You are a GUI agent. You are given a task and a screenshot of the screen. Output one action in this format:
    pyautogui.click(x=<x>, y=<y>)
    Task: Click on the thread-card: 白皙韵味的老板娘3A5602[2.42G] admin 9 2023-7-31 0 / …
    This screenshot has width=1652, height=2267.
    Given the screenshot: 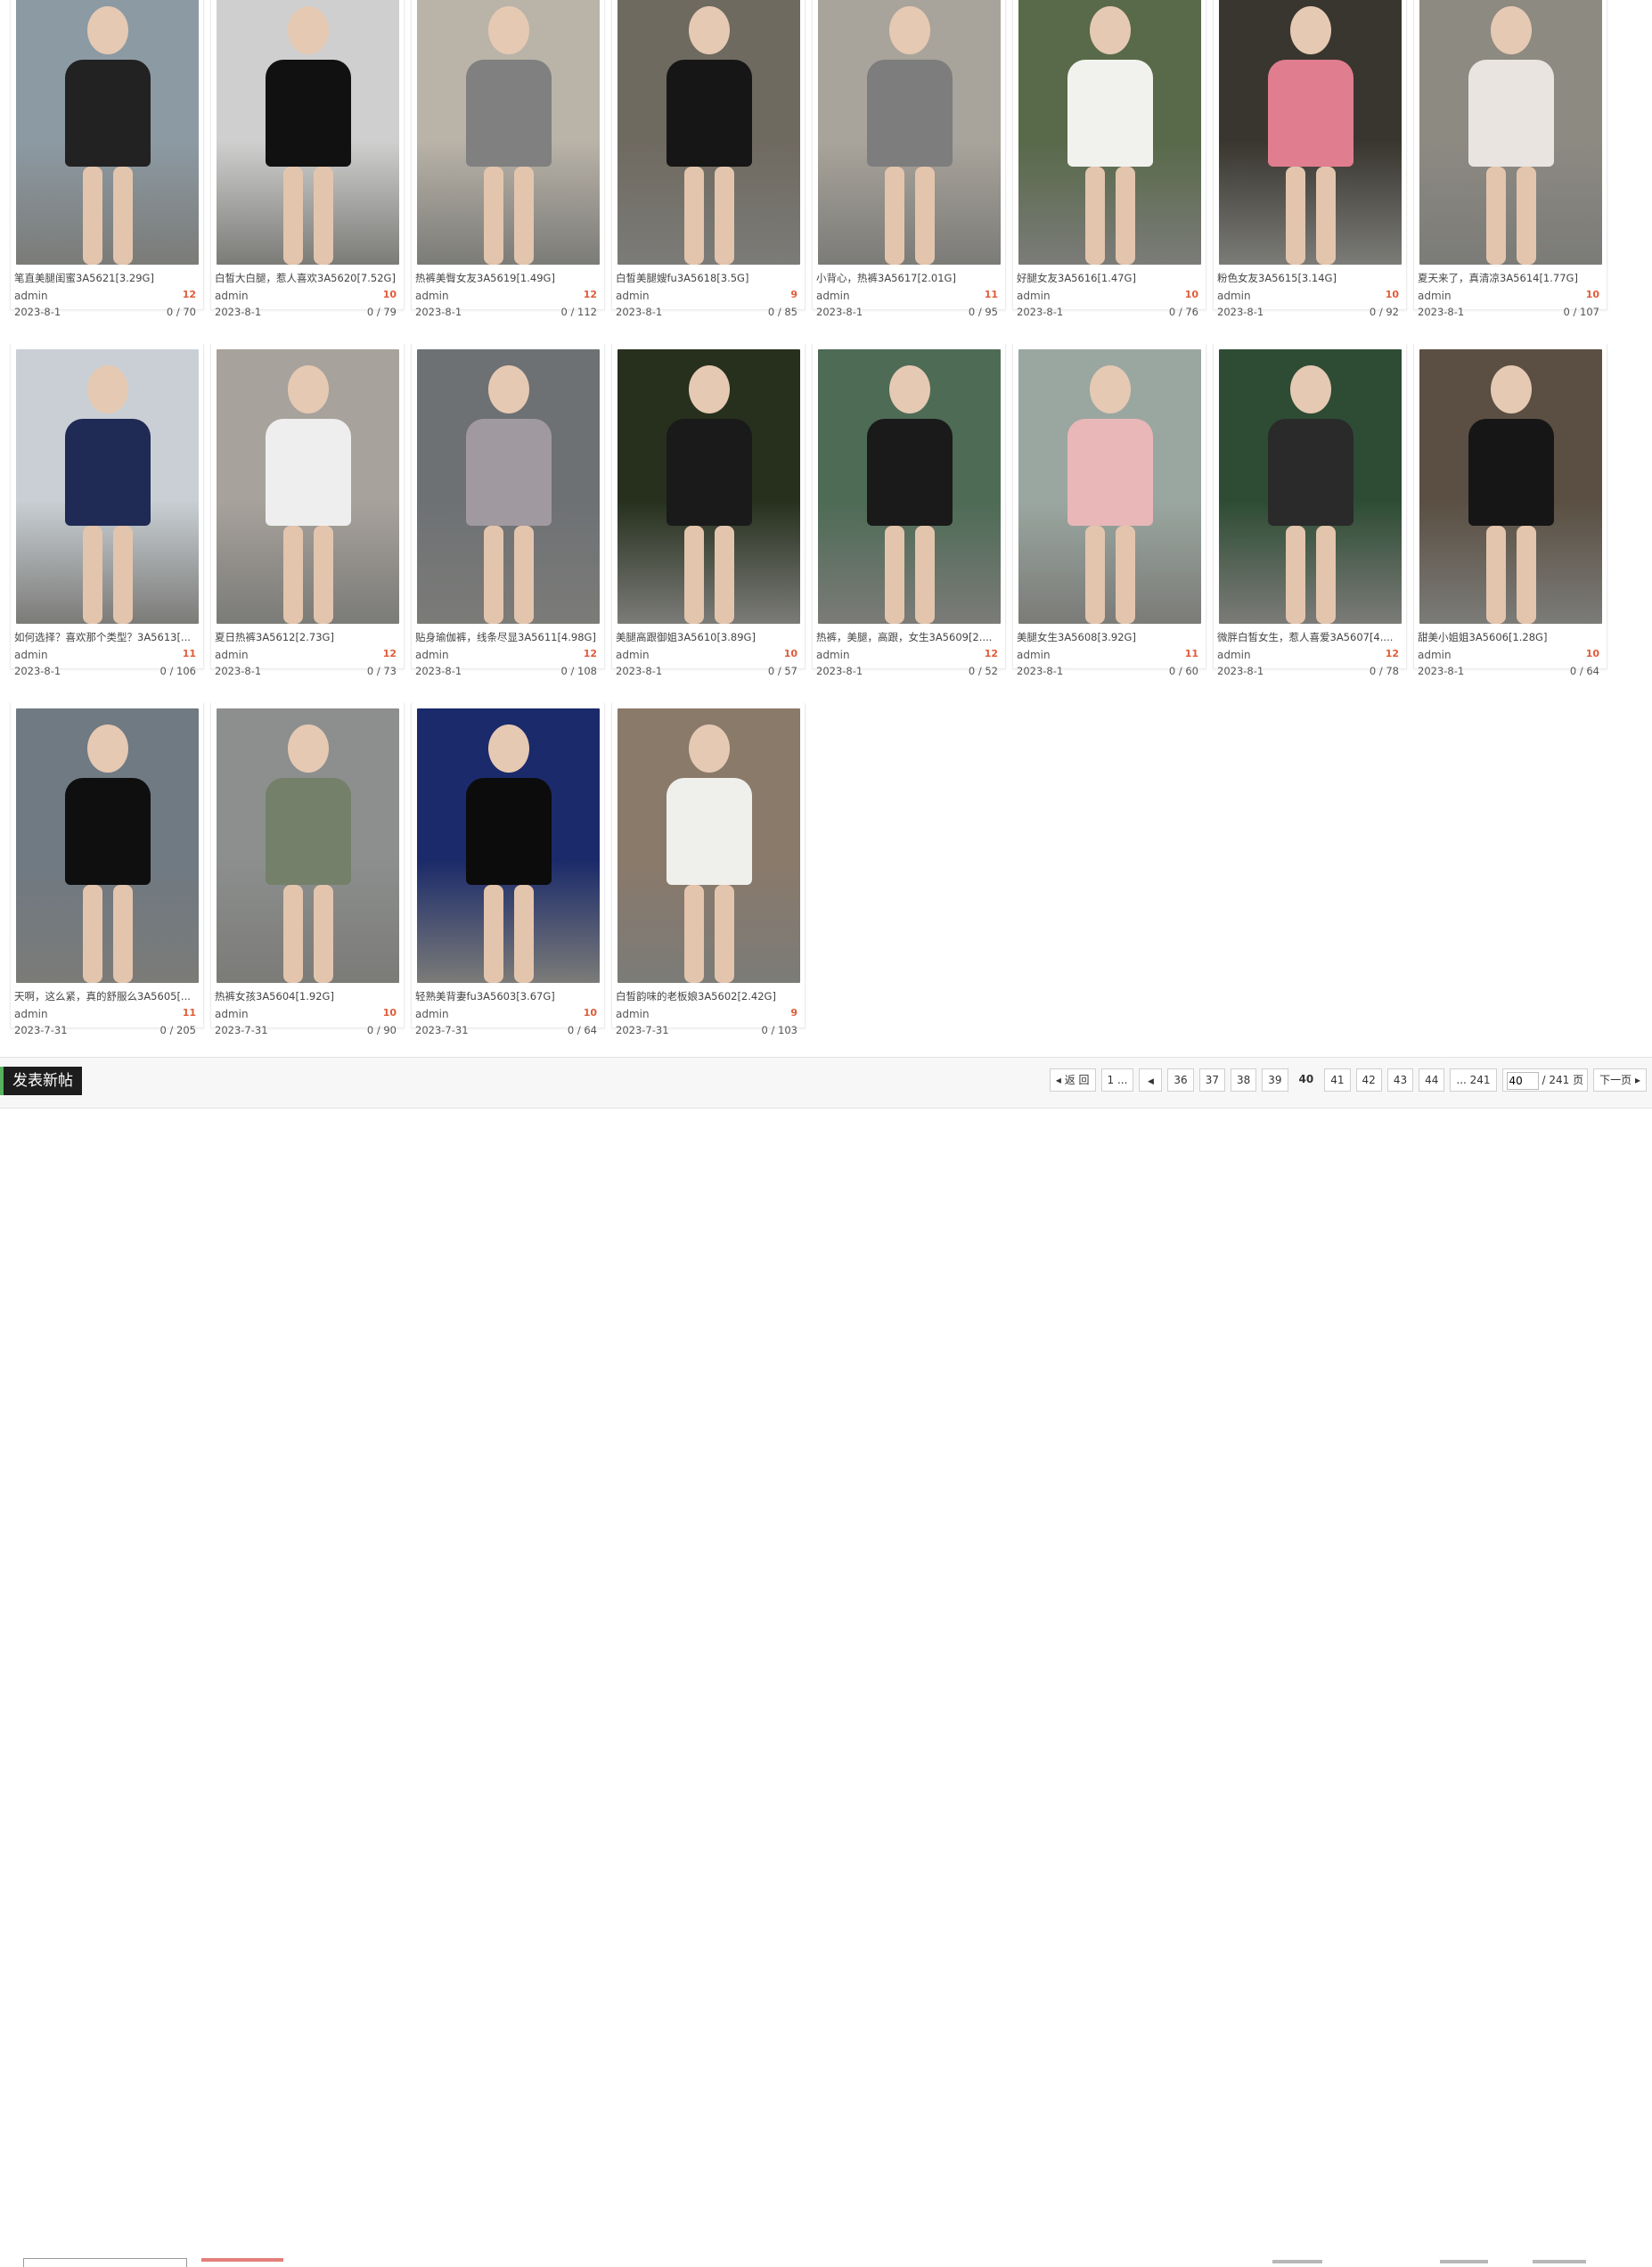 What is the action you would take?
    pyautogui.click(x=709, y=869)
    